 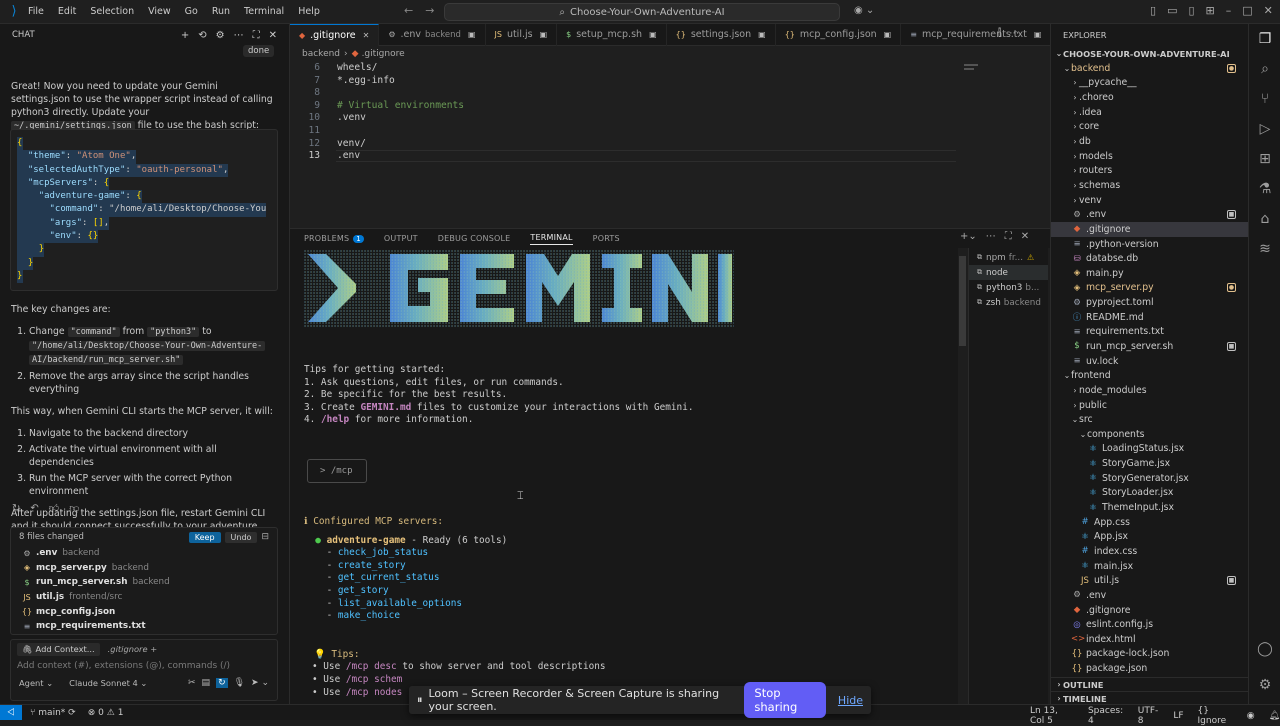 What do you see at coordinates (606, 238) in the screenshot?
I see `panel-tab-ports: PORTS` at bounding box center [606, 238].